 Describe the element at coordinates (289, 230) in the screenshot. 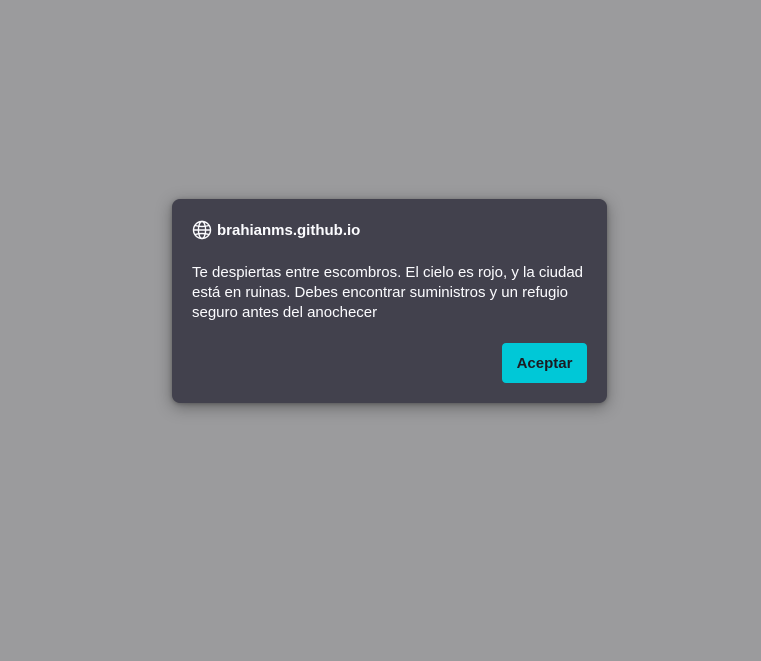

I see `dialog-origin-text: brahianms.github.io` at that location.